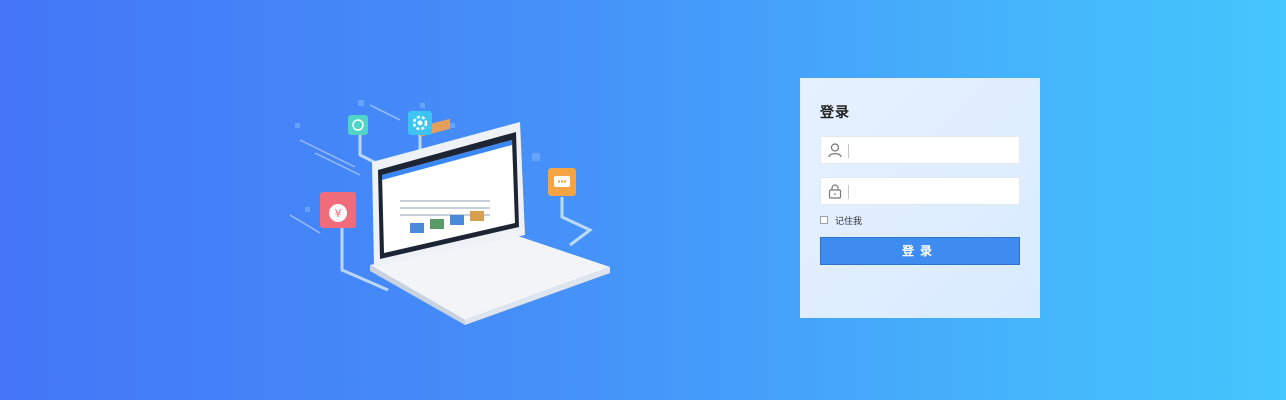 The width and height of the screenshot is (1286, 400). What do you see at coordinates (849, 221) in the screenshot?
I see `remember-me-label: 记住我` at bounding box center [849, 221].